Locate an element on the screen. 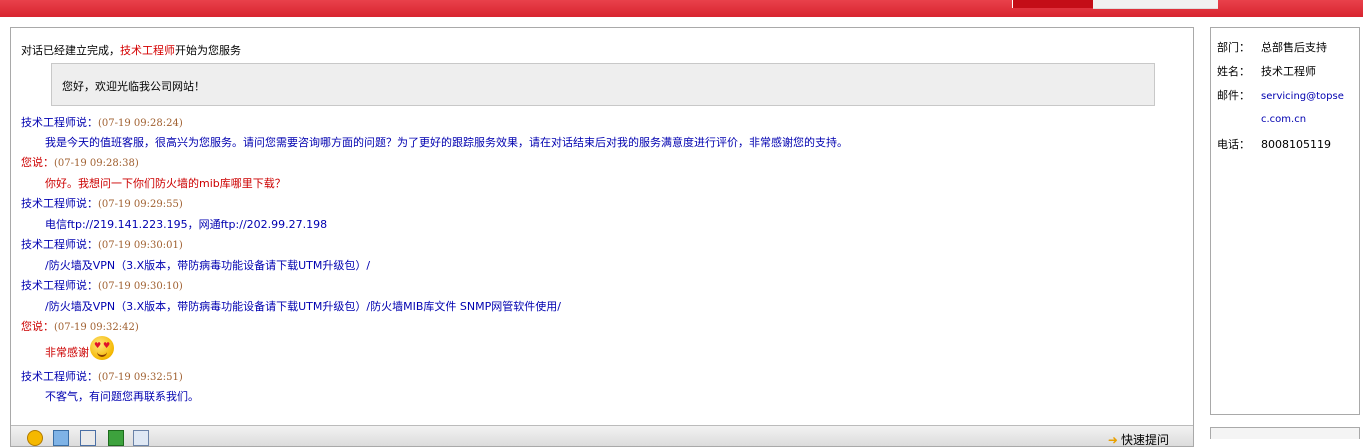  info-department: 部门： 总部售后支持 is located at coordinates (1272, 47).